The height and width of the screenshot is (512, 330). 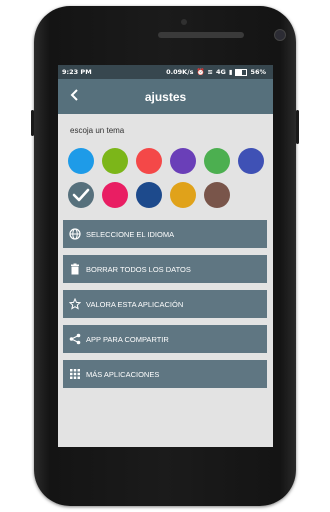 I want to click on signal-icon: ▮, so click(x=230, y=72).